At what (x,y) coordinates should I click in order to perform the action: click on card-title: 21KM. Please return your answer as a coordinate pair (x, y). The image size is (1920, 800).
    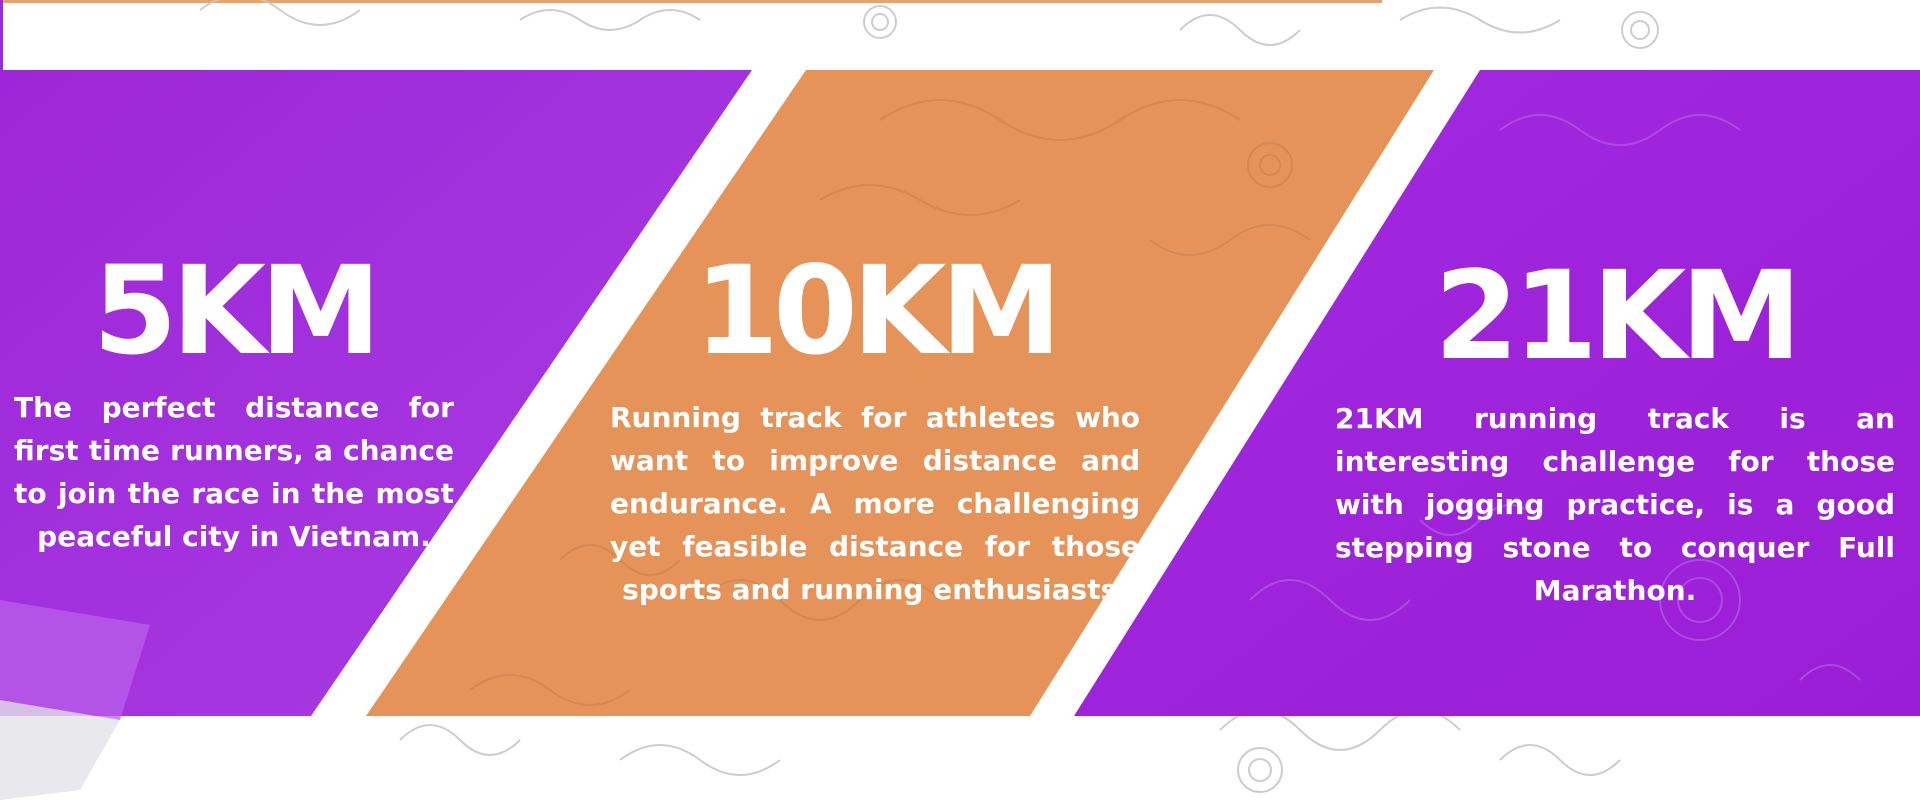
    Looking at the image, I should click on (1618, 316).